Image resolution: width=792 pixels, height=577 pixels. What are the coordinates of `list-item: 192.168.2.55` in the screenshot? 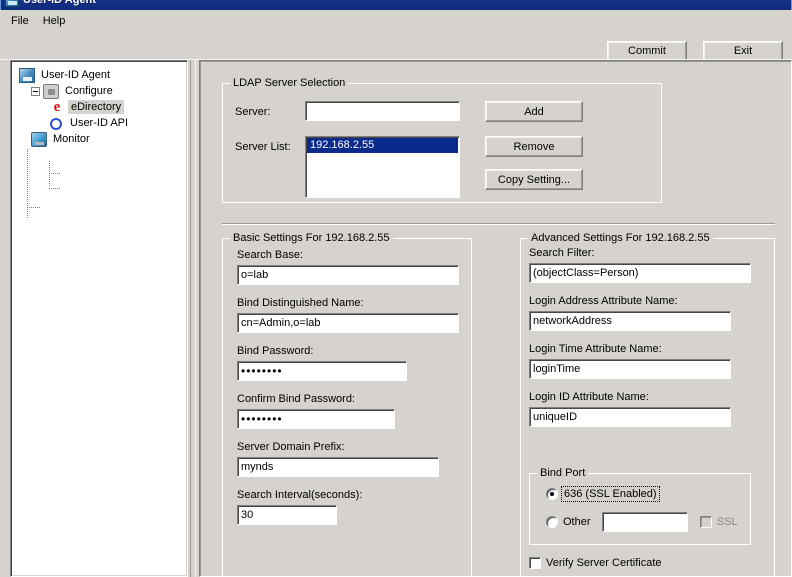 It's located at (382, 145).